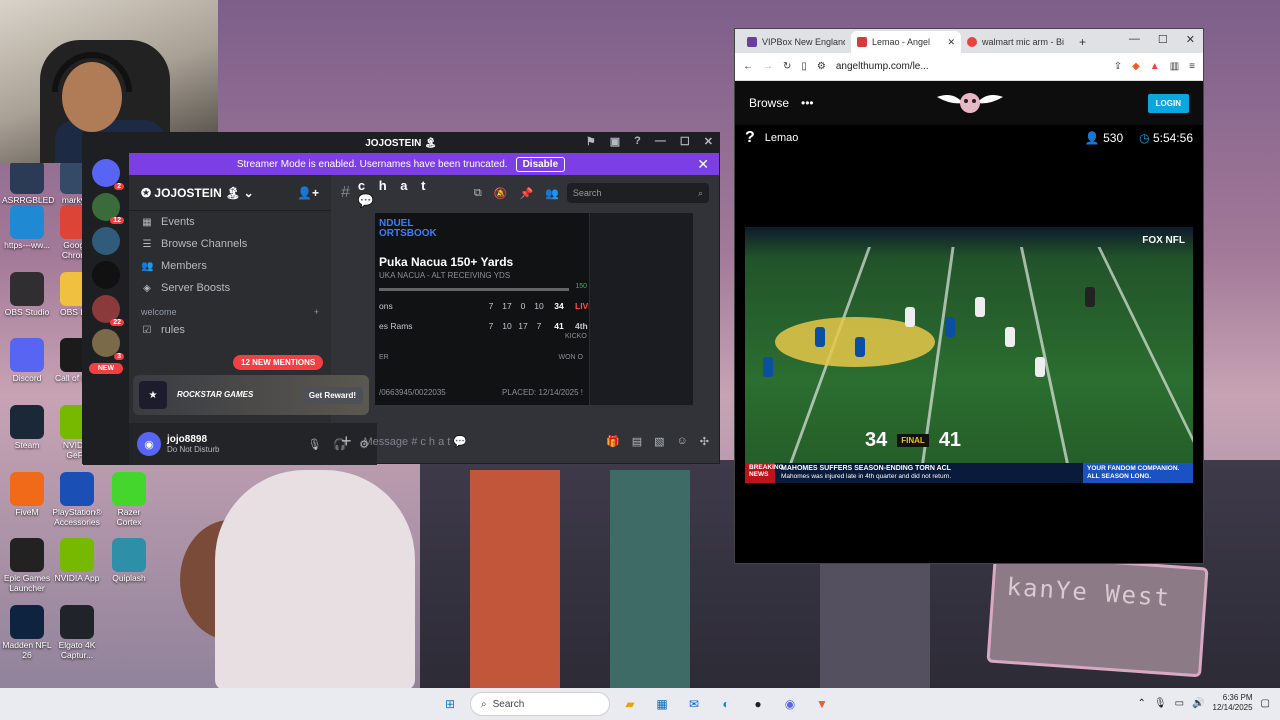 Image resolution: width=1280 pixels, height=720 pixels. Describe the element at coordinates (758, 704) in the screenshot. I see `github-icon: ●` at that location.